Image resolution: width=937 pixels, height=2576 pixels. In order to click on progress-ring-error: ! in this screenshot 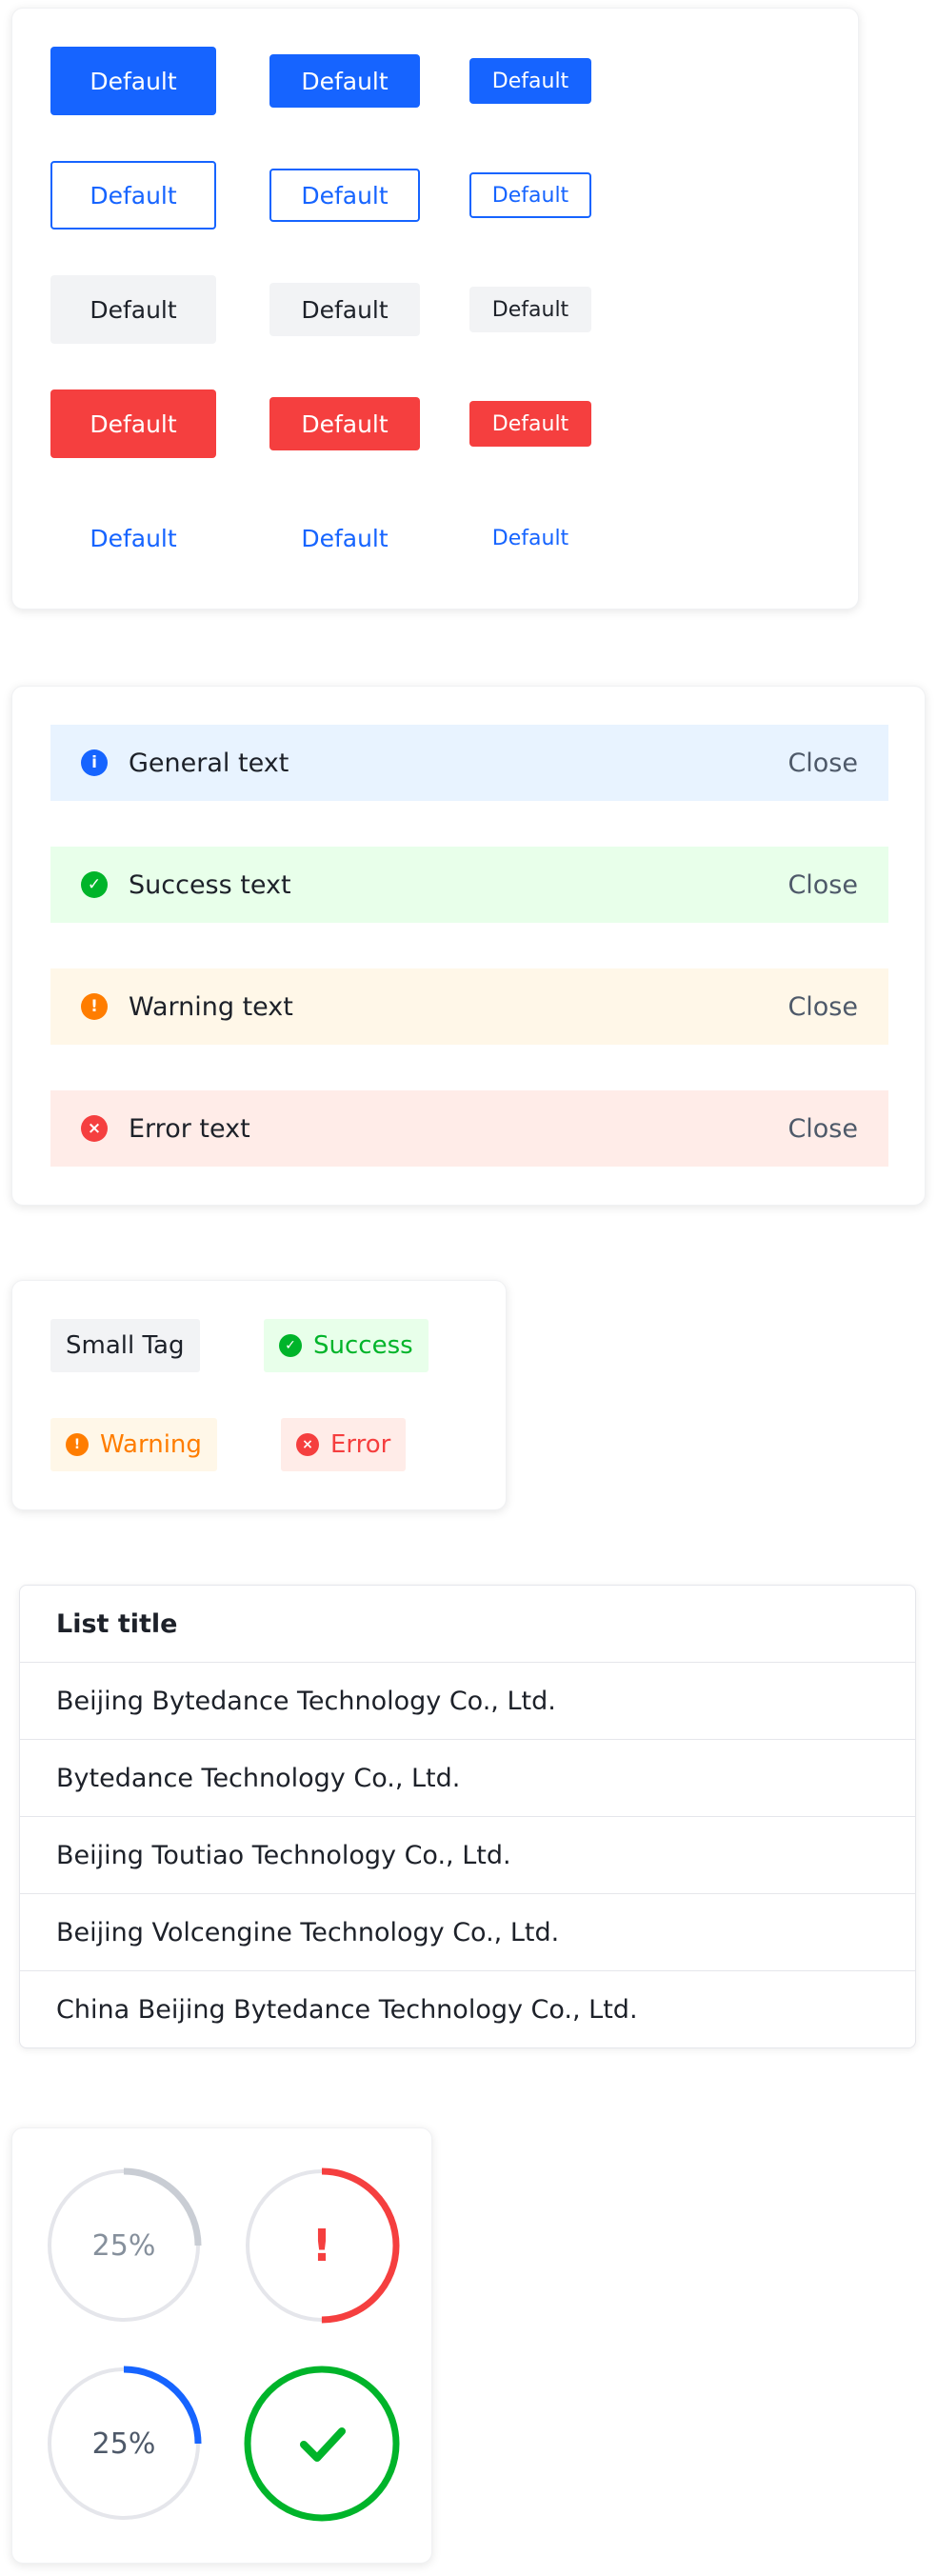, I will do `click(322, 2246)`.